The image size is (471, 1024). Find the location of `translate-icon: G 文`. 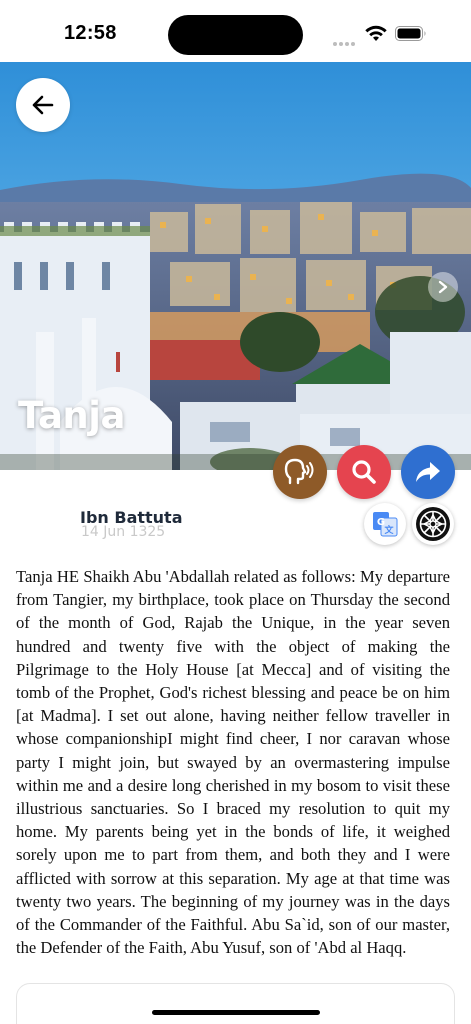

translate-icon: G 文 is located at coordinates (385, 524).